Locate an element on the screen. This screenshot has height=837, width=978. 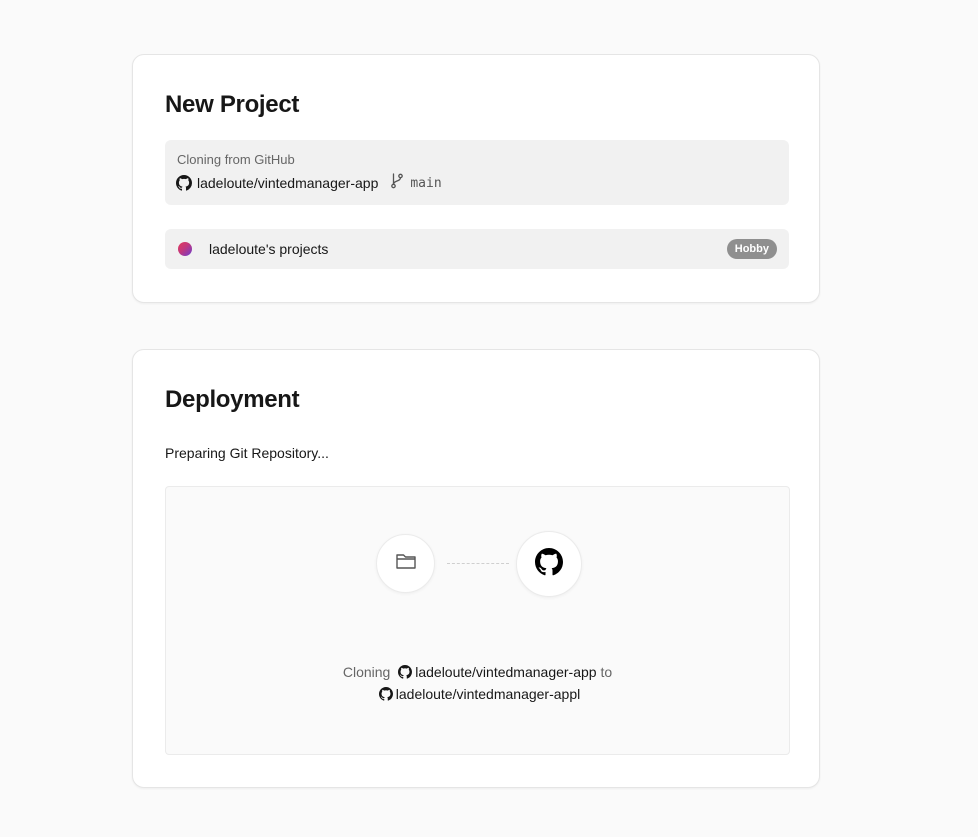
team-avatar is located at coordinates (185, 249).